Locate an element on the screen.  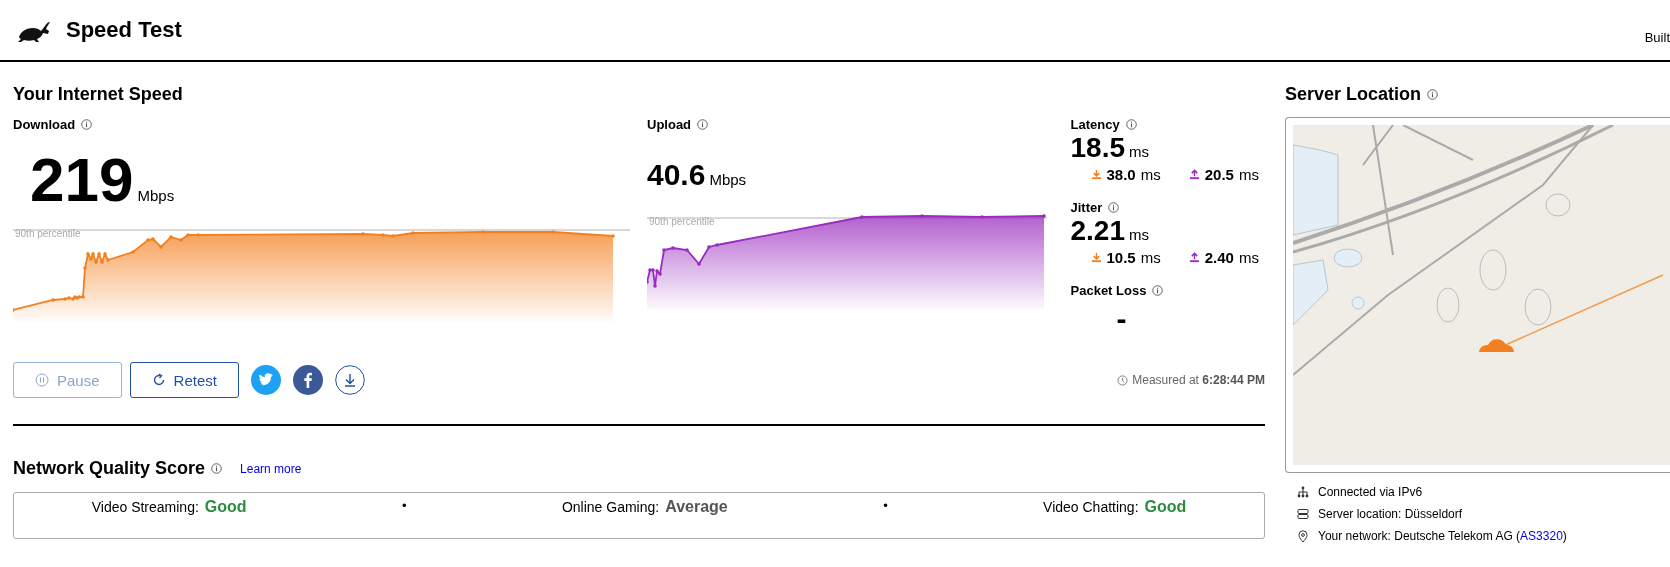
learn-more-link: Learn more is located at coordinates (271, 468).